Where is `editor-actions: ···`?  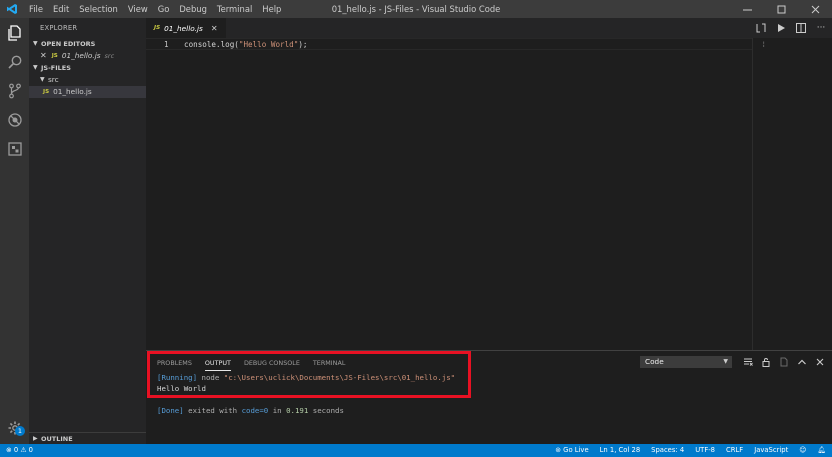 editor-actions: ··· is located at coordinates (791, 28).